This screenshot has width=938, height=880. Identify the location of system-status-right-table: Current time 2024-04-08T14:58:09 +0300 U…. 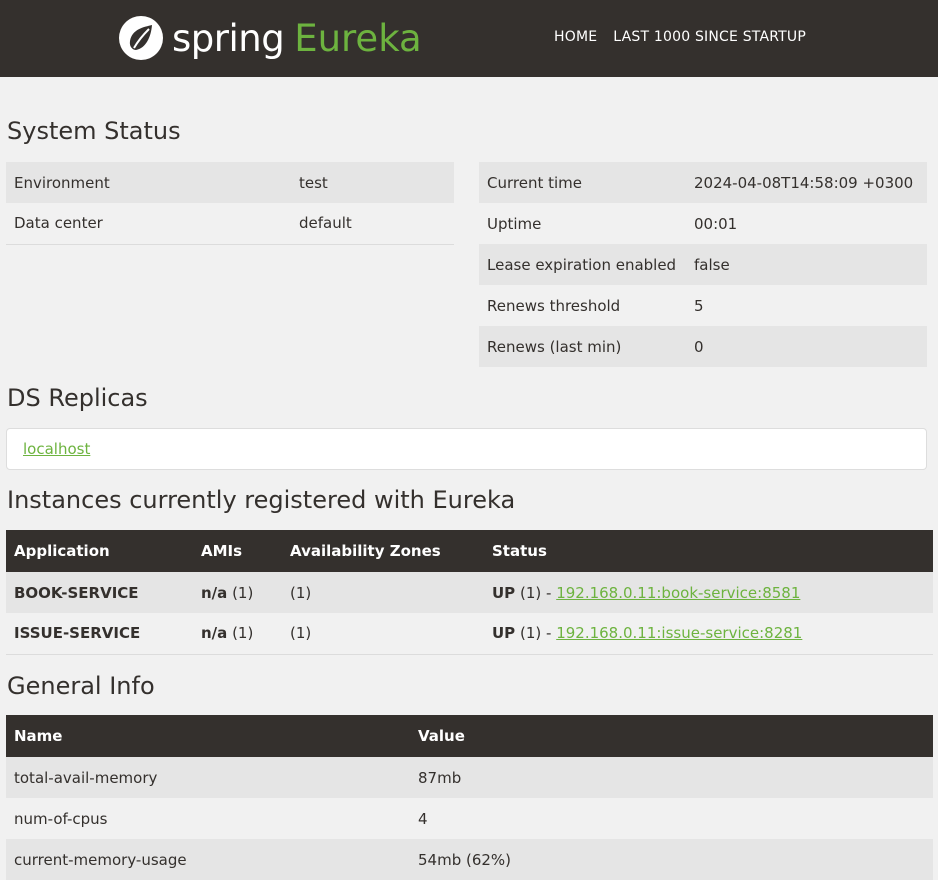
(703, 264).